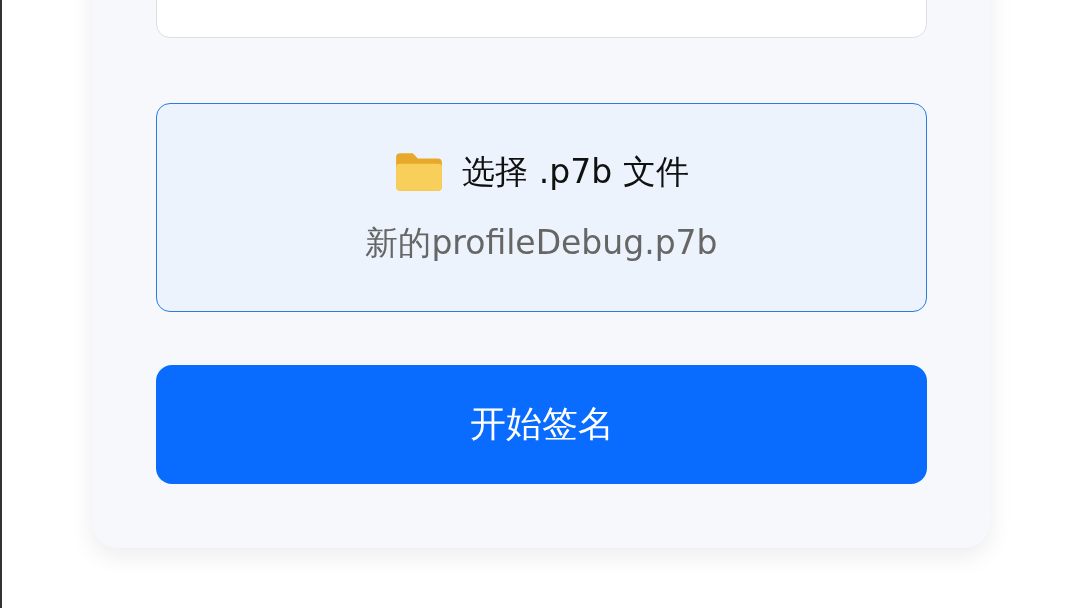 This screenshot has width=1082, height=608. What do you see at coordinates (541, 424) in the screenshot?
I see `start-signing-button: 开始签名` at bounding box center [541, 424].